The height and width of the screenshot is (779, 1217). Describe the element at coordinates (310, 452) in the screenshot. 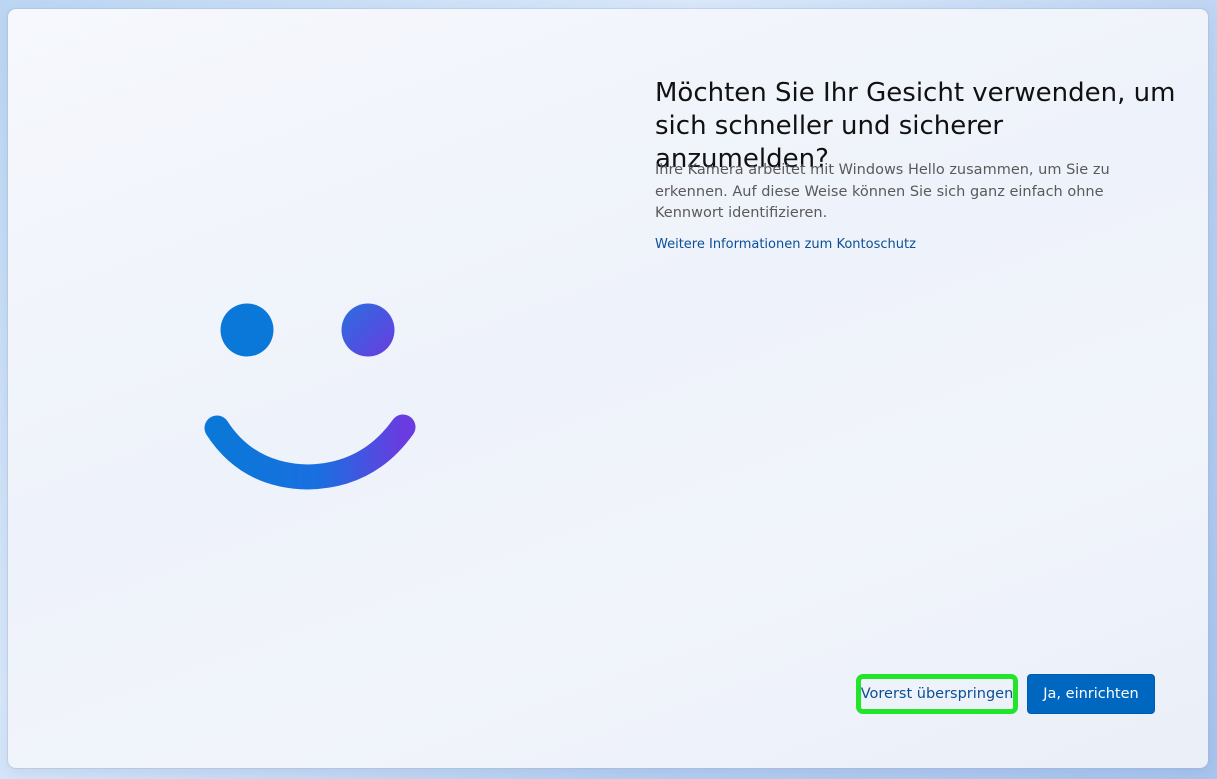

I see `smile-arc` at that location.